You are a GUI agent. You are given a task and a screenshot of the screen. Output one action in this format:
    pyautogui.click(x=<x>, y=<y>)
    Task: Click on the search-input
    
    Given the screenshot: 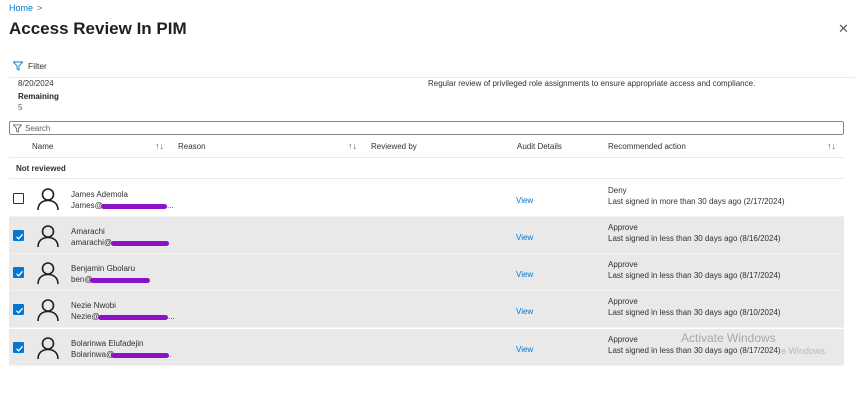 What is the action you would take?
    pyautogui.click(x=425, y=128)
    